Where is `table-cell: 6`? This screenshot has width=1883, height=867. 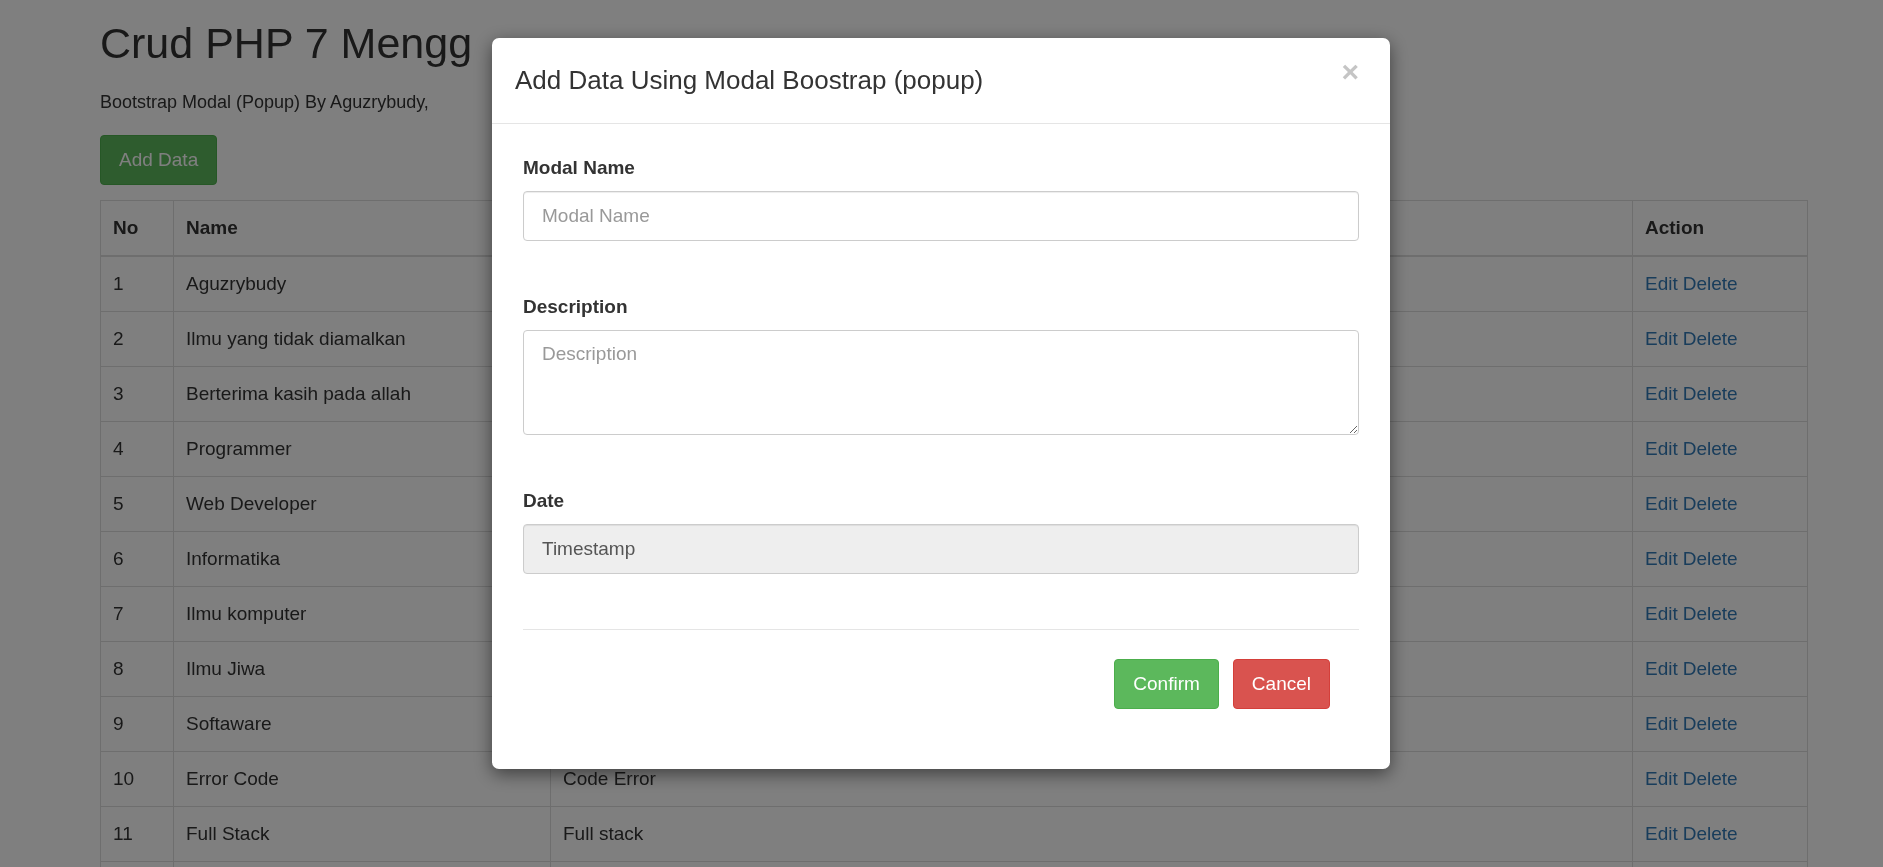 table-cell: 6 is located at coordinates (137, 559).